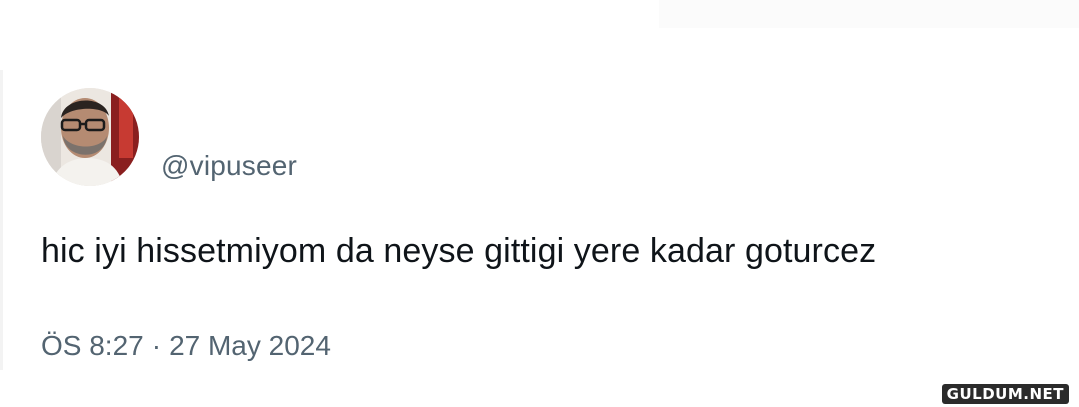 The height and width of the screenshot is (407, 1079). Describe the element at coordinates (92, 345) in the screenshot. I see `tweet-time: ÖS 8:27` at that location.